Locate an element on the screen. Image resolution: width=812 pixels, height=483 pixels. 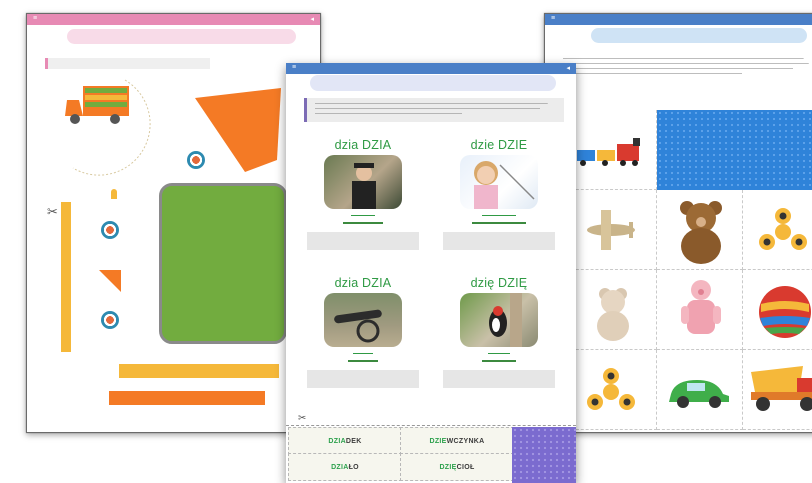
plane-icon is located at coordinates (611, 230).